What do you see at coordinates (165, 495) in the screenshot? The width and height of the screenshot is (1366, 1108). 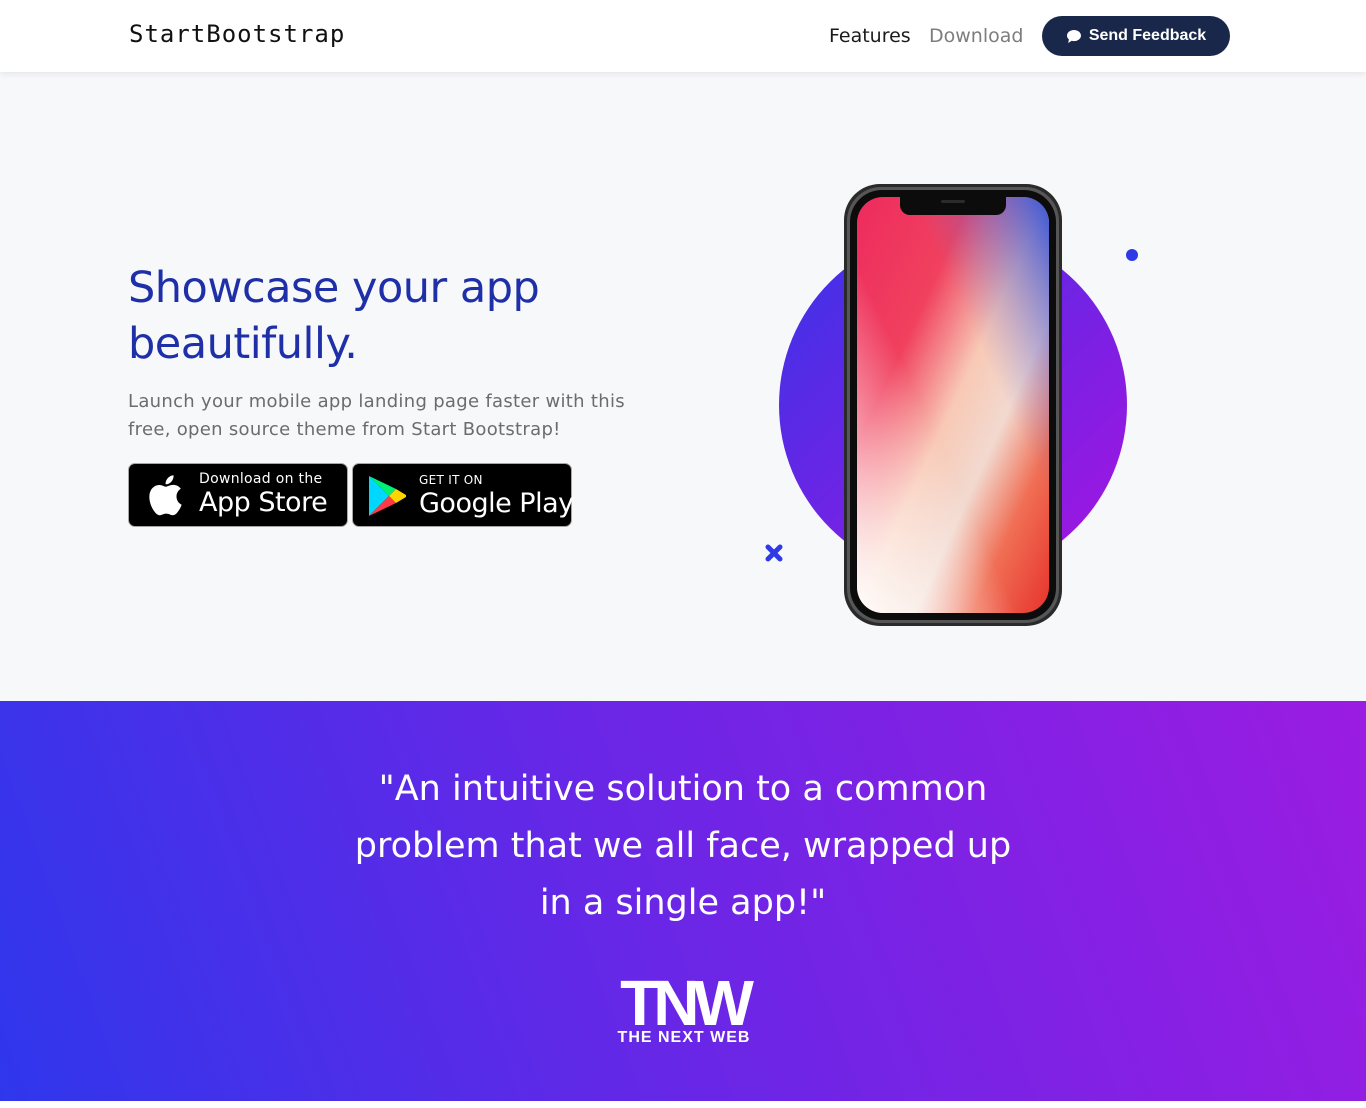 I see `apple-icon` at bounding box center [165, 495].